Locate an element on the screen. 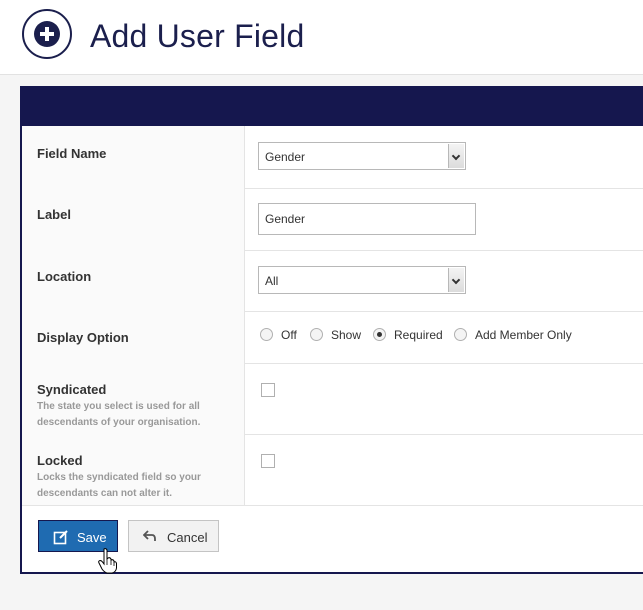 This screenshot has height=610, width=643. field-name-value: Gender is located at coordinates (285, 157).